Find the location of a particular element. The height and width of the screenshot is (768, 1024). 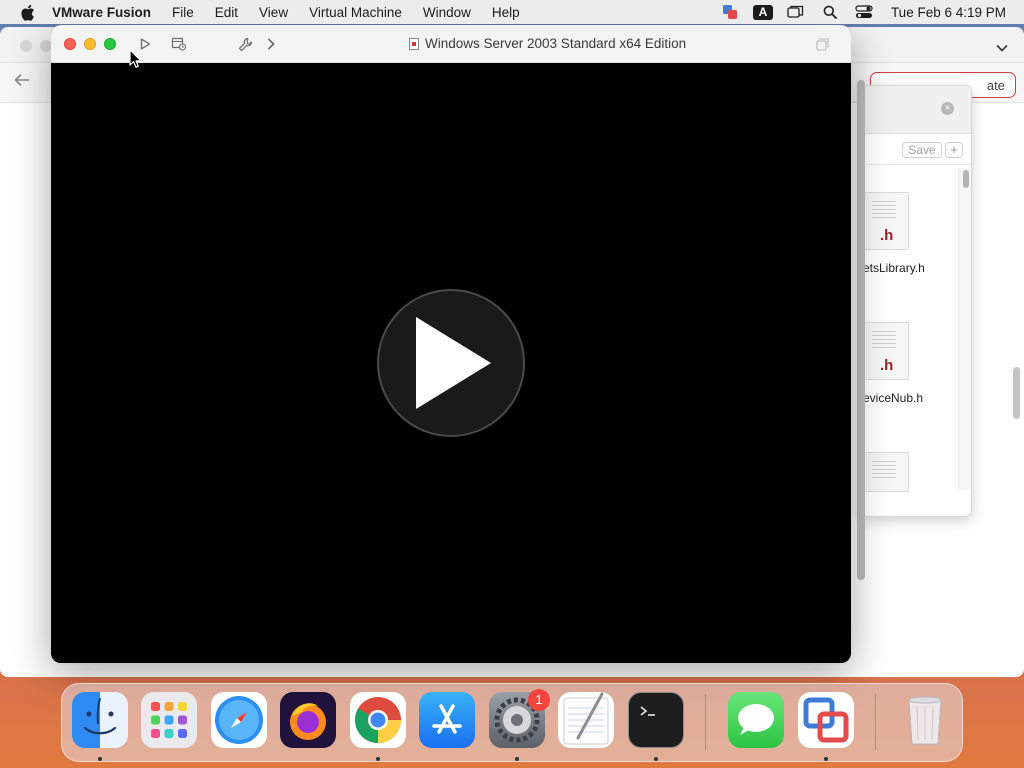

menu-virtual-machine: Virtual Machine is located at coordinates (355, 12).